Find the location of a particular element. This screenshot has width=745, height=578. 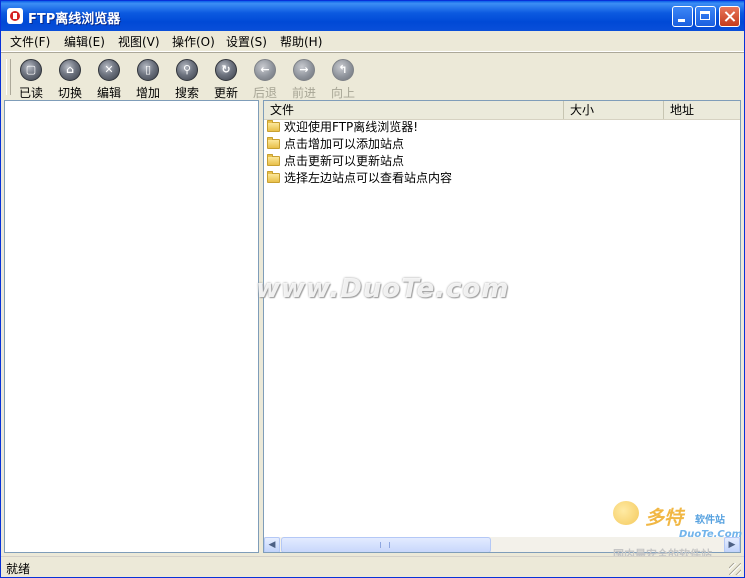

status-text: 就绪 is located at coordinates (18, 569).